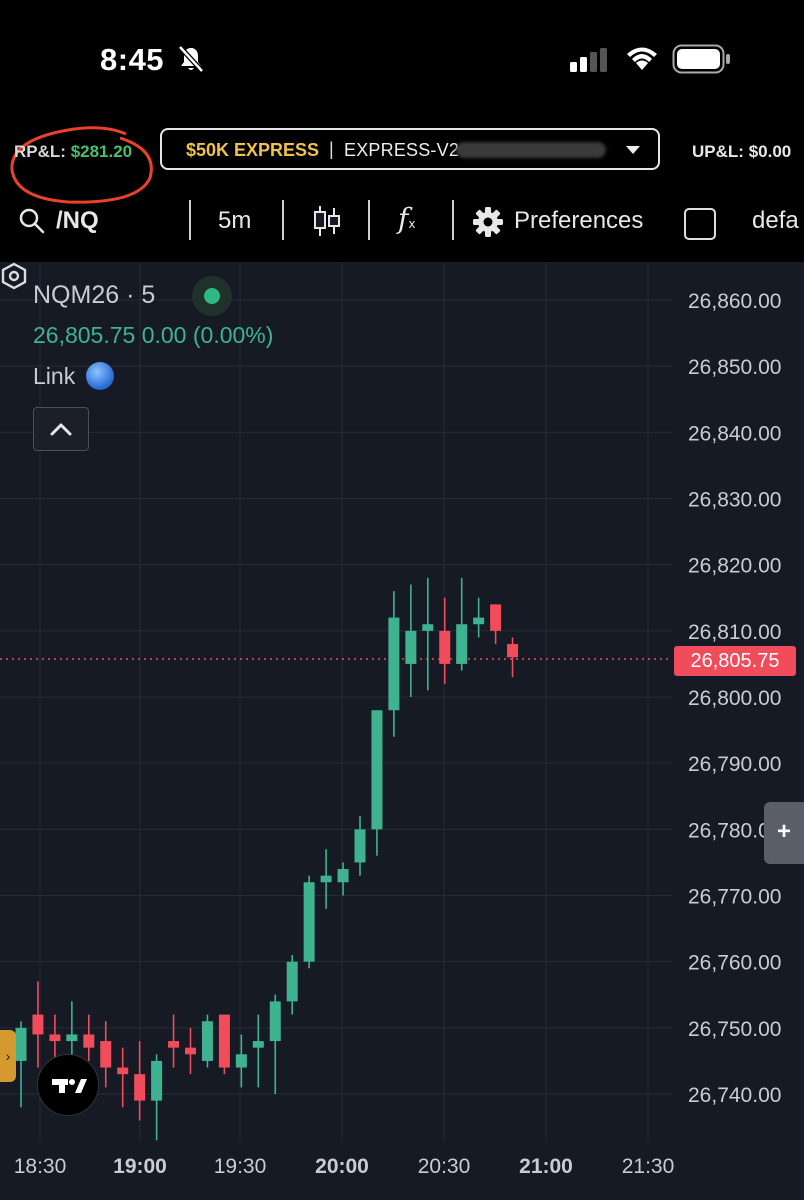 The height and width of the screenshot is (1200, 804). What do you see at coordinates (718, 151) in the screenshot?
I see `upl-label: UP&L:` at bounding box center [718, 151].